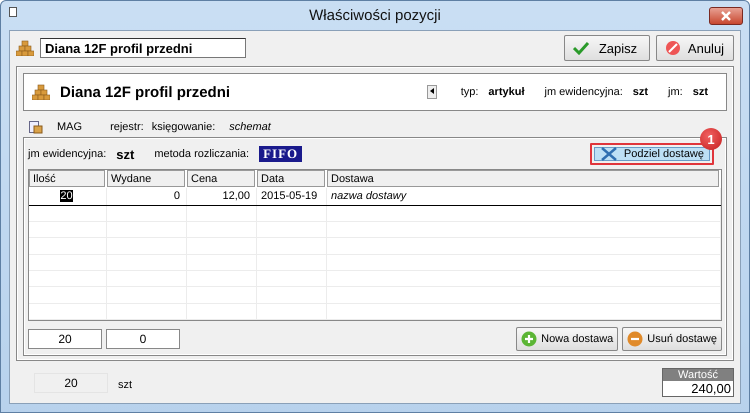 The width and height of the screenshot is (750, 413). Describe the element at coordinates (529, 339) in the screenshot. I see `plus-icon` at that location.